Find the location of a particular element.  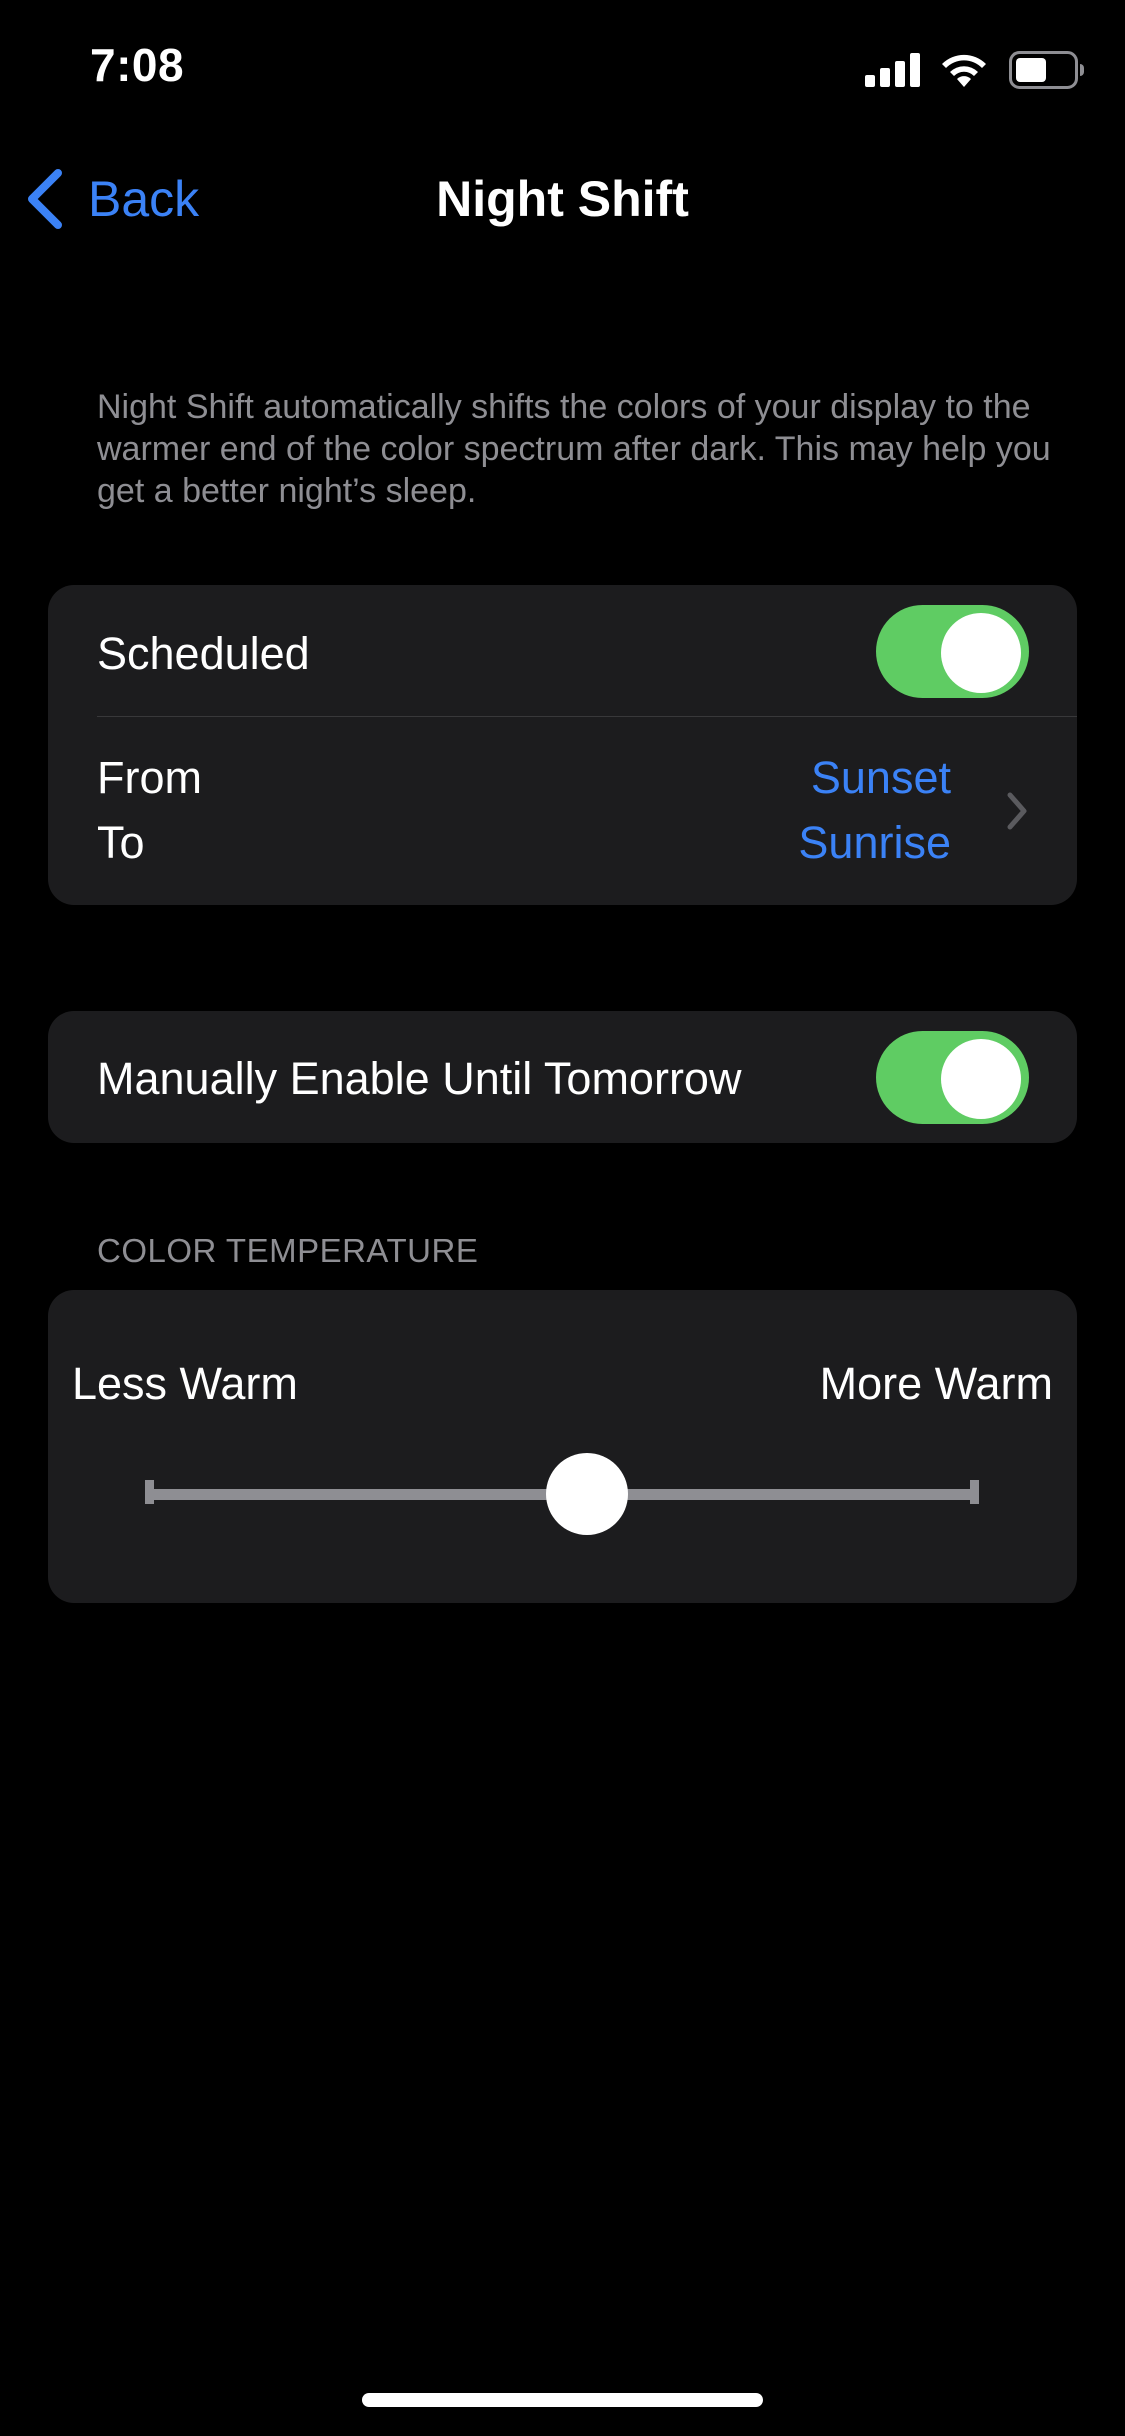

scheduled-toggle is located at coordinates (952, 651).